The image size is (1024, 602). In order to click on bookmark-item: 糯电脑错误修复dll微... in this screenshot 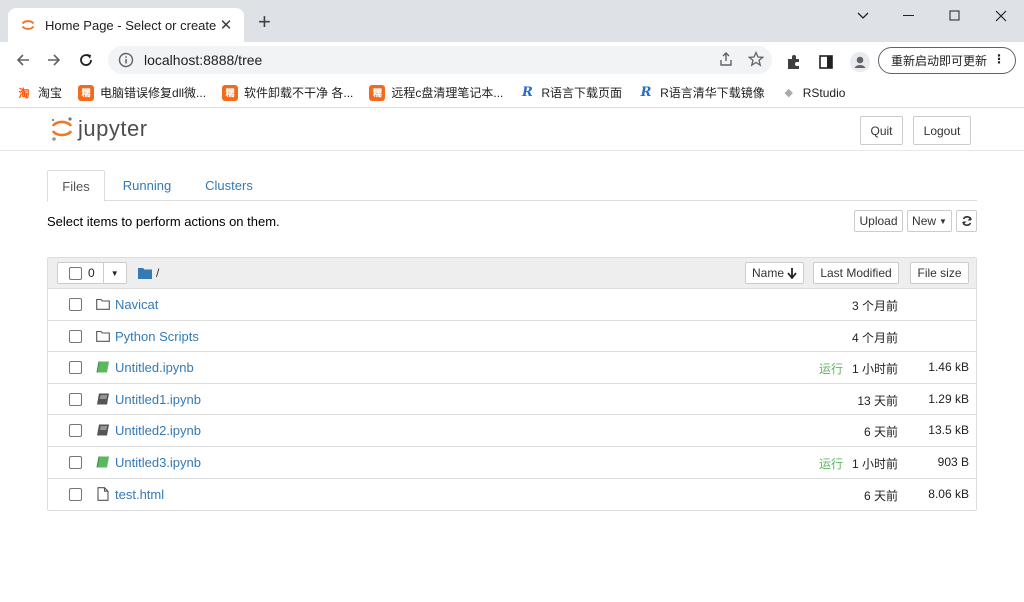, I will do `click(142, 92)`.